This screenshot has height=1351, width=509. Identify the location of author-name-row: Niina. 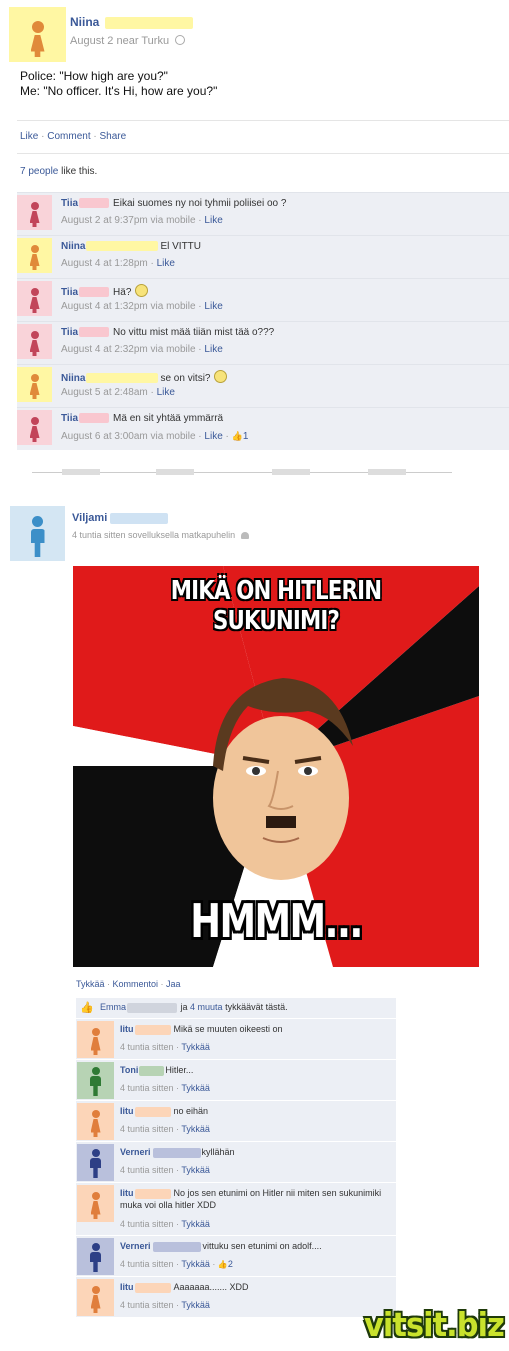
(131, 22).